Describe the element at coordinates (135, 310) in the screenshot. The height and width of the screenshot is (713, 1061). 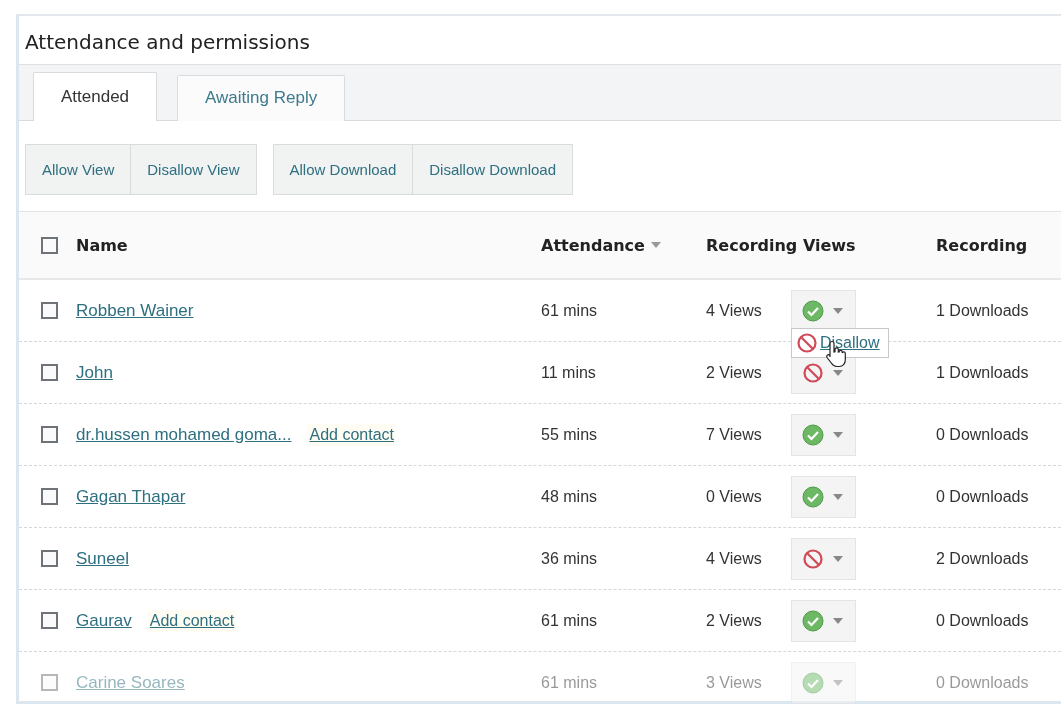
I see `name-link: Robben Wainer` at that location.